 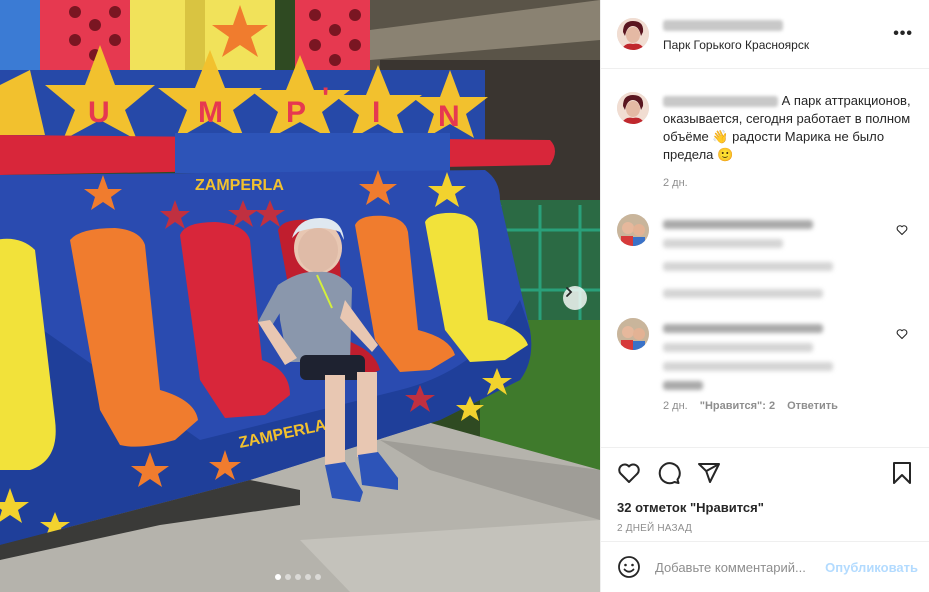 I want to click on comment-timestamp: 2 дн., so click(x=675, y=406).